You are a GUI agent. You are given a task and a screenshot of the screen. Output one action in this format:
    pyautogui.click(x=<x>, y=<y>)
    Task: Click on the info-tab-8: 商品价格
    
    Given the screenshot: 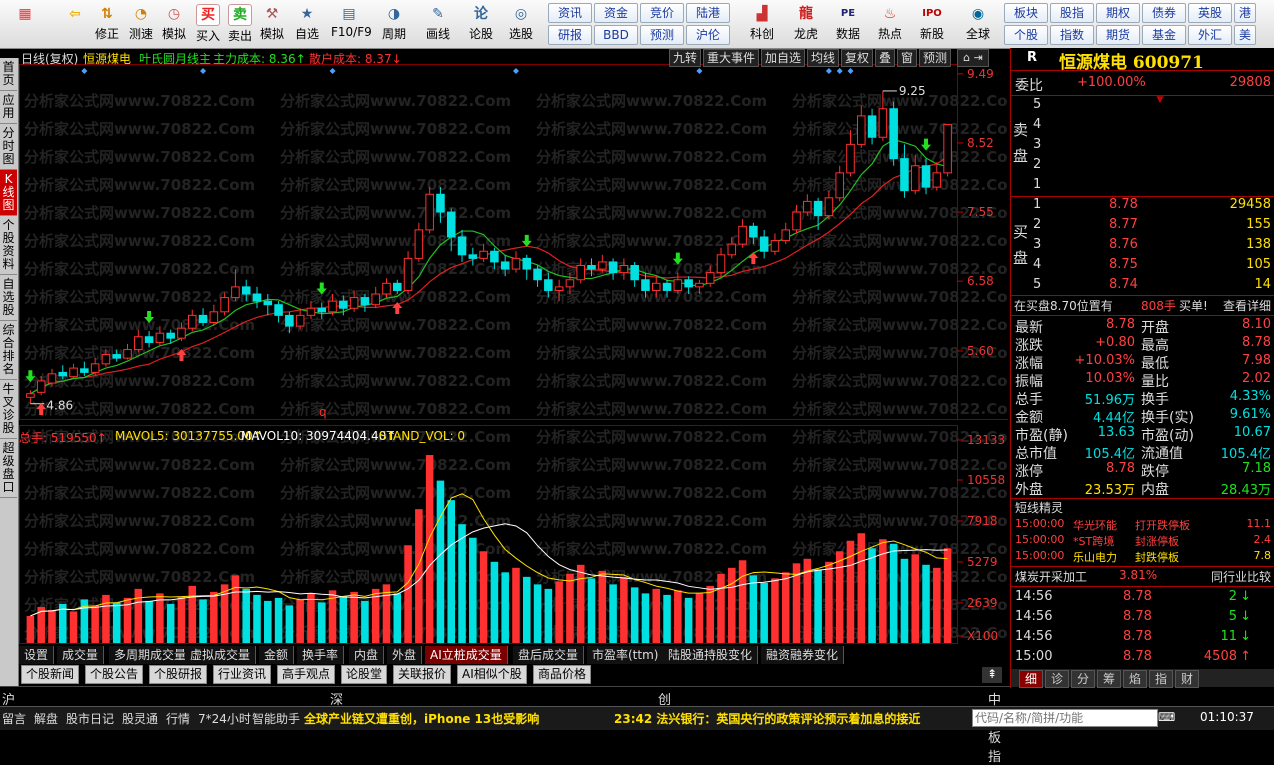 What is the action you would take?
    pyautogui.click(x=562, y=674)
    